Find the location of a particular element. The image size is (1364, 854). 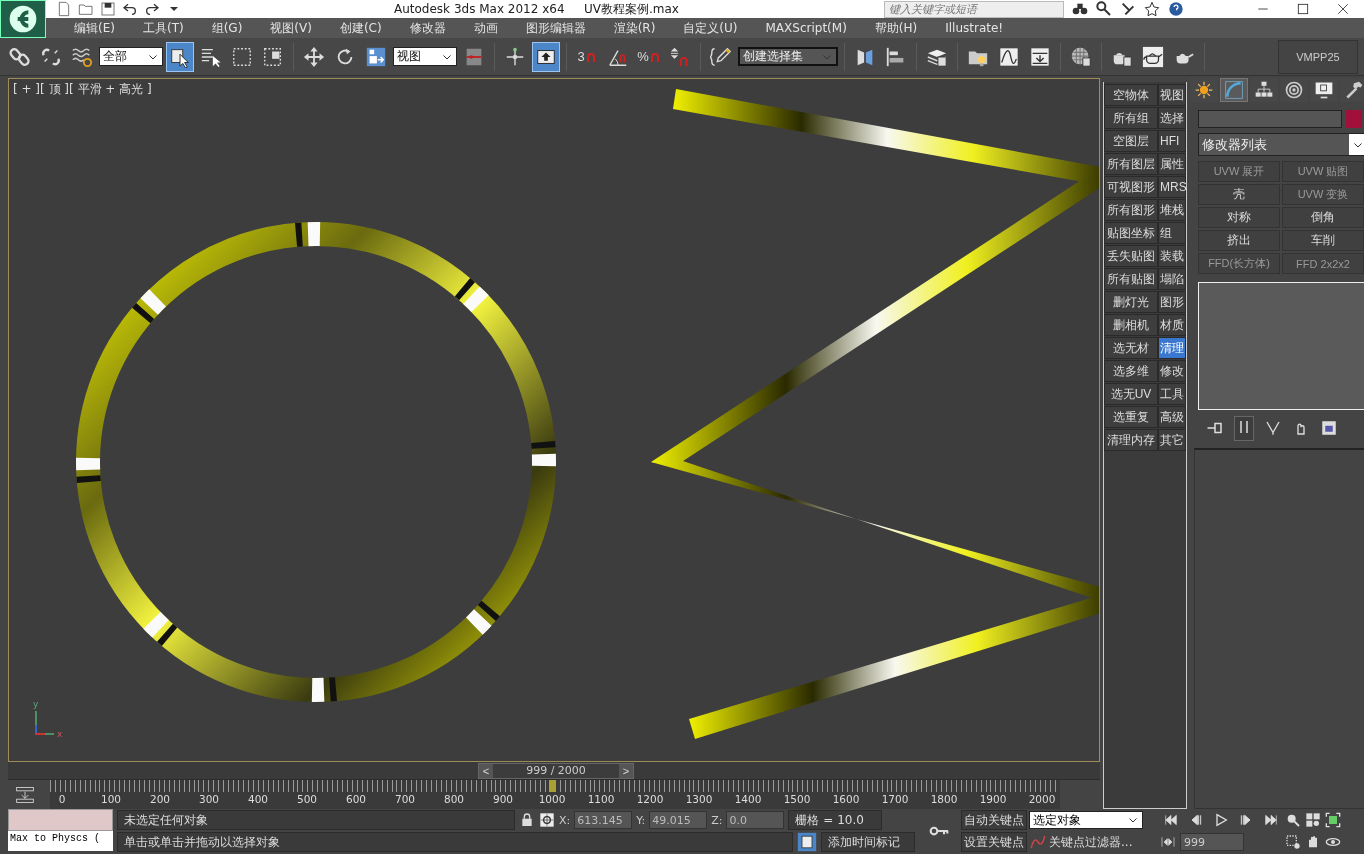

menu-item: 创建(C) is located at coordinates (360, 28).